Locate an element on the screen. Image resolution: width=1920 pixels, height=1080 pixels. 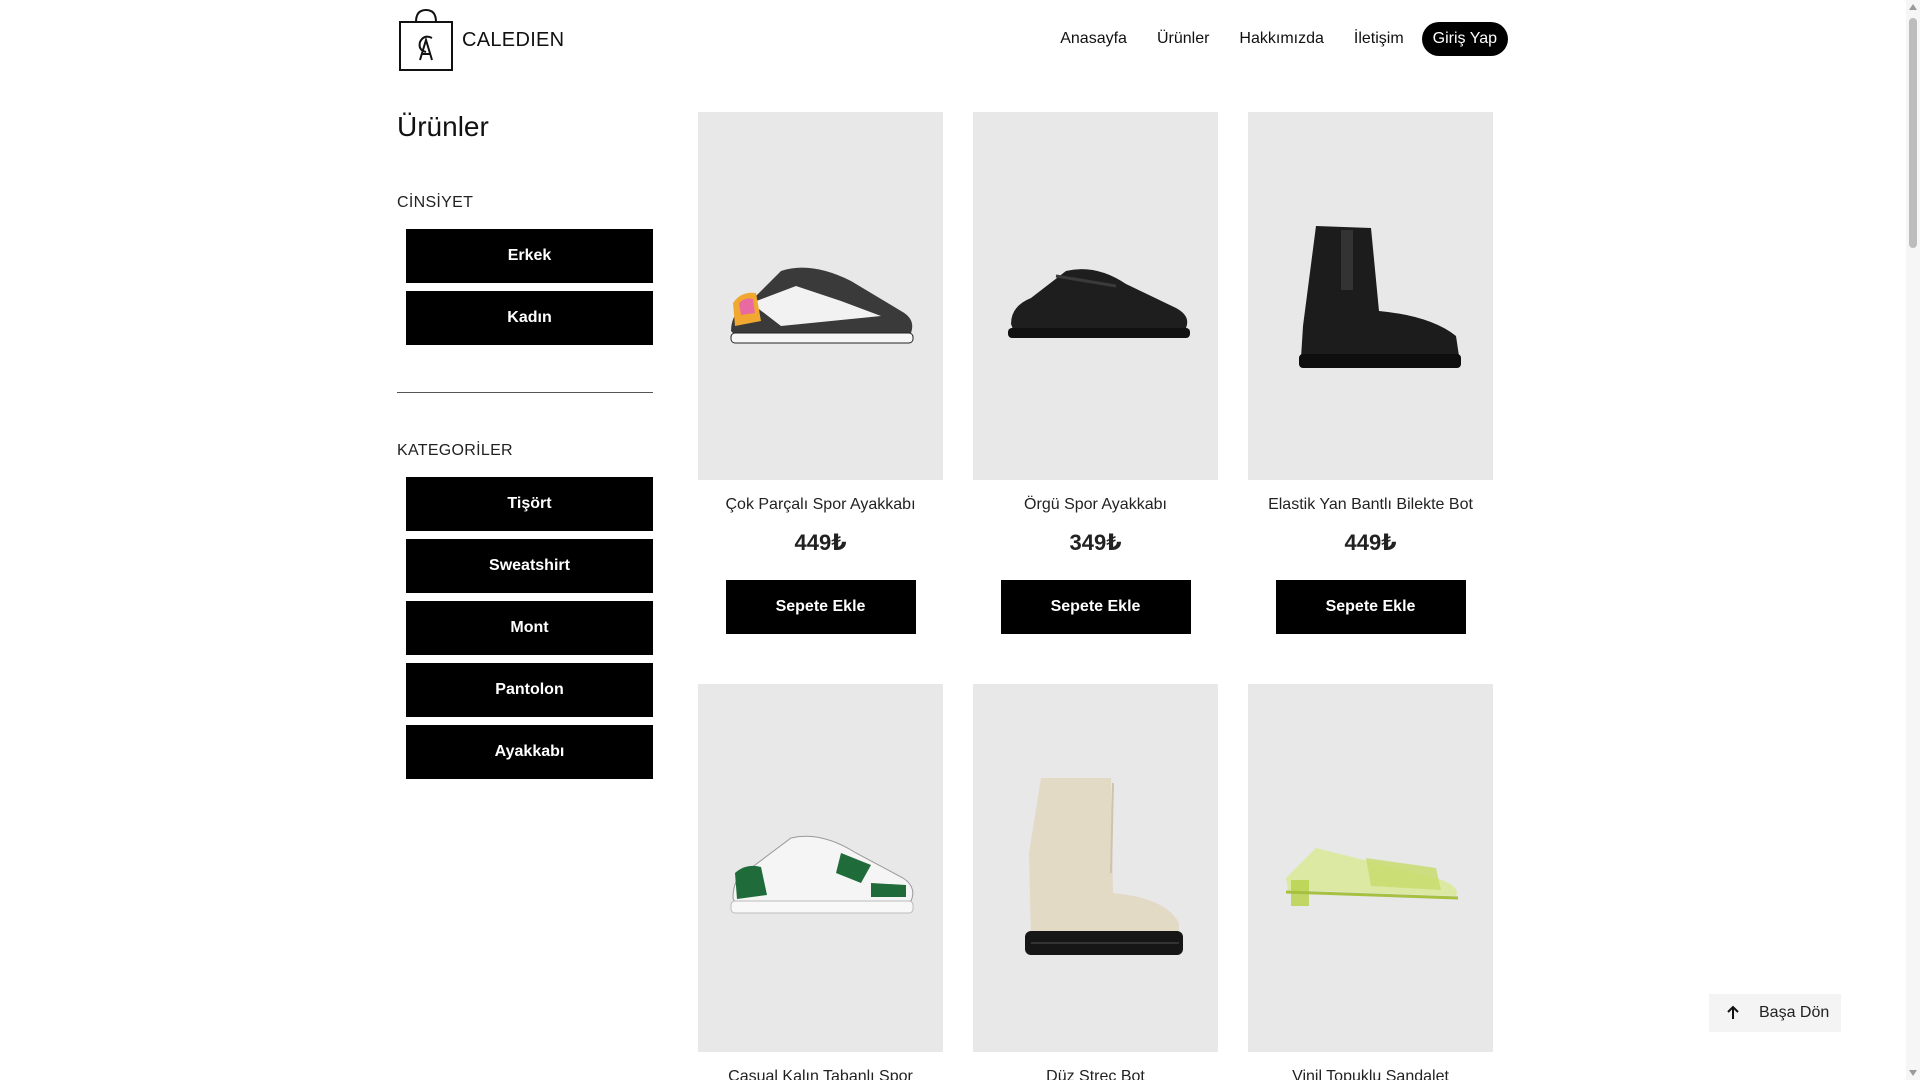
sneaker-multicolor-icon is located at coordinates (821, 305).